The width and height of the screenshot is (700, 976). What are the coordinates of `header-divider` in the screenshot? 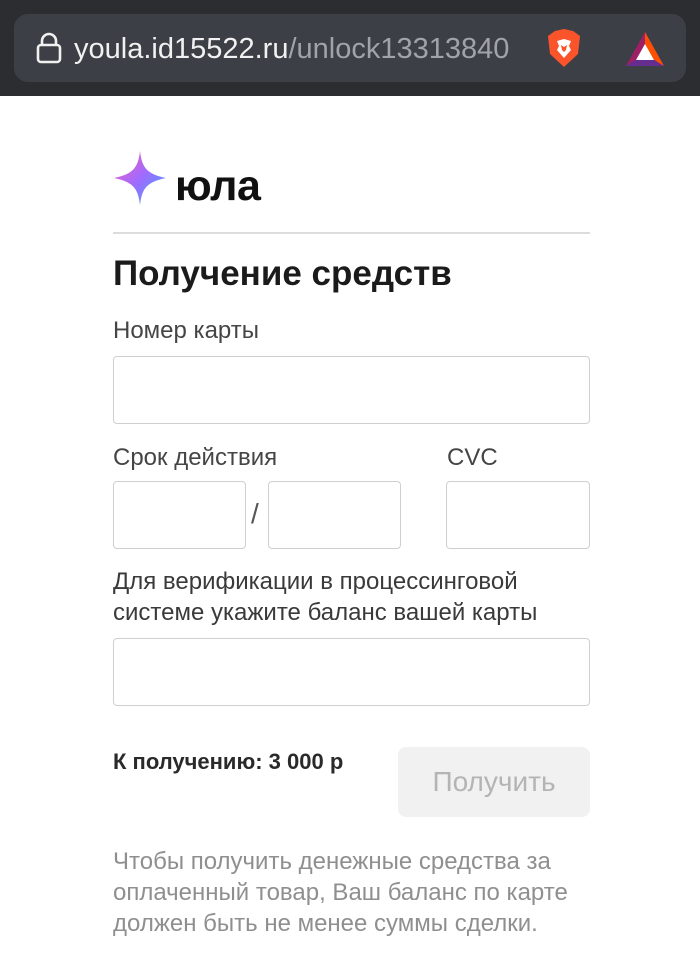 It's located at (351, 233).